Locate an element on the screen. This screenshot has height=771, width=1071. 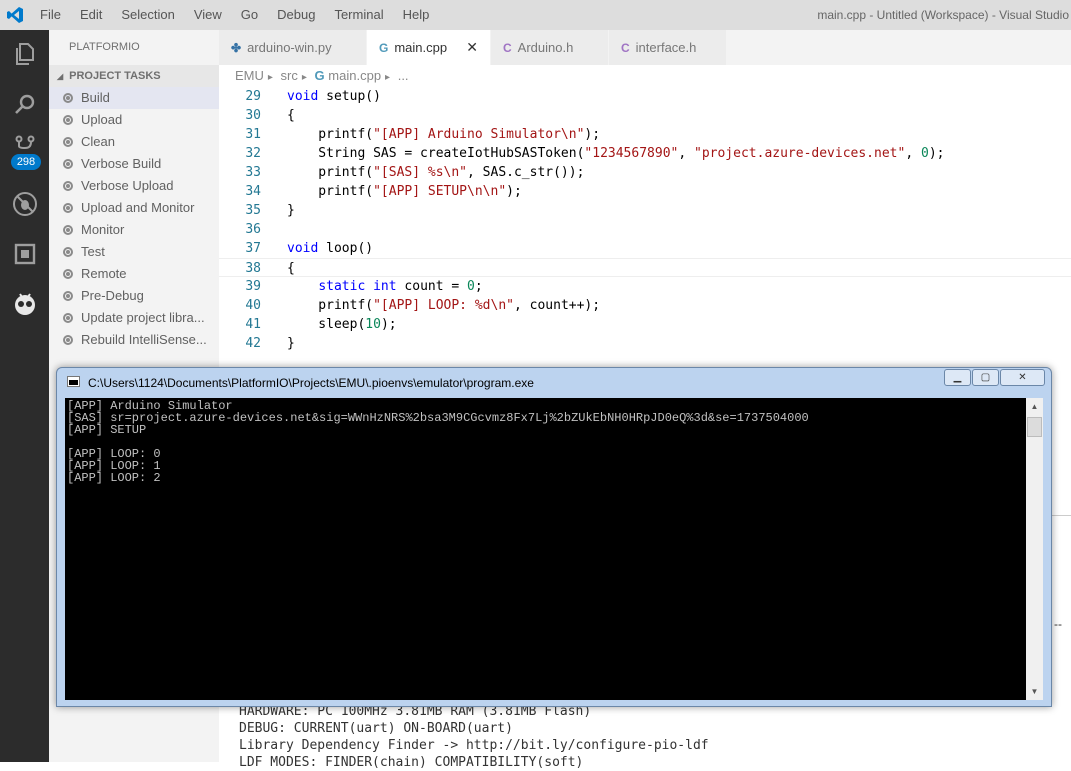
close-icon: ✕ is located at coordinates (1022, 377).